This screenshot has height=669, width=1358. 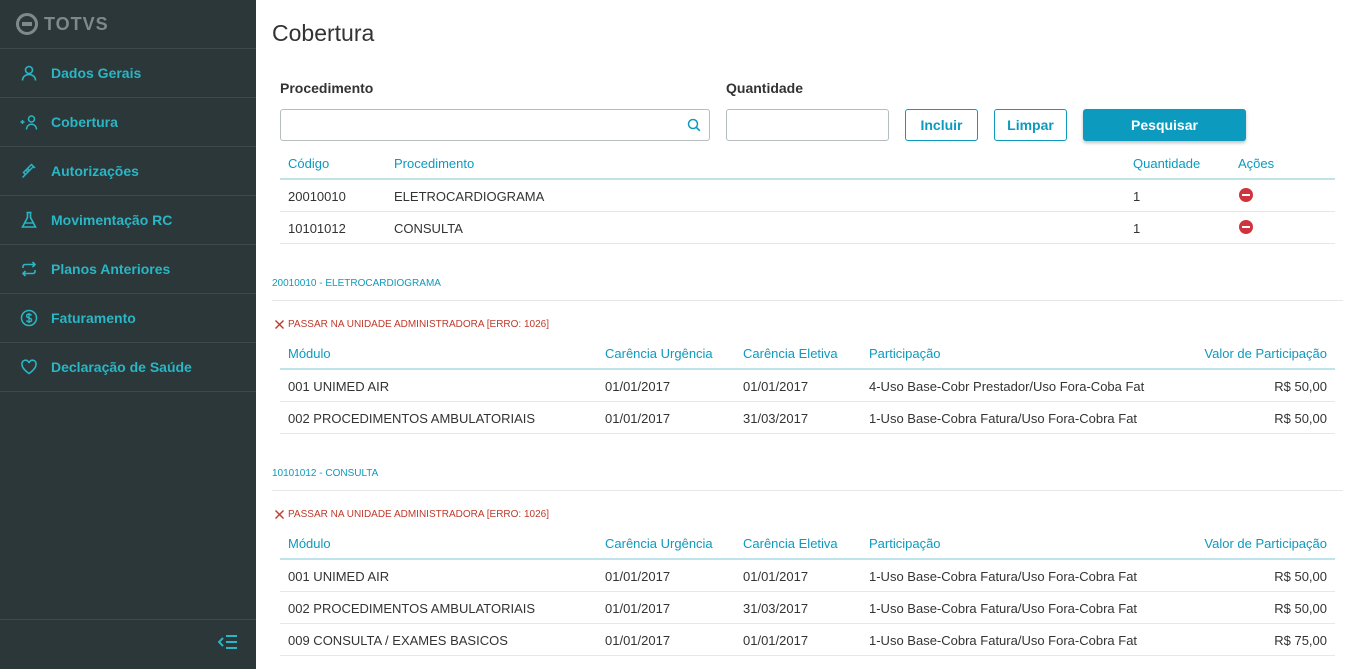 What do you see at coordinates (807, 164) in the screenshot?
I see `table-header: Código Procedimento Quantidade Ações` at bounding box center [807, 164].